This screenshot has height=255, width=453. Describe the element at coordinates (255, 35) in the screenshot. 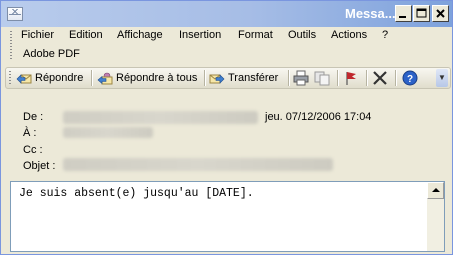

I see `menu-format: Format` at that location.